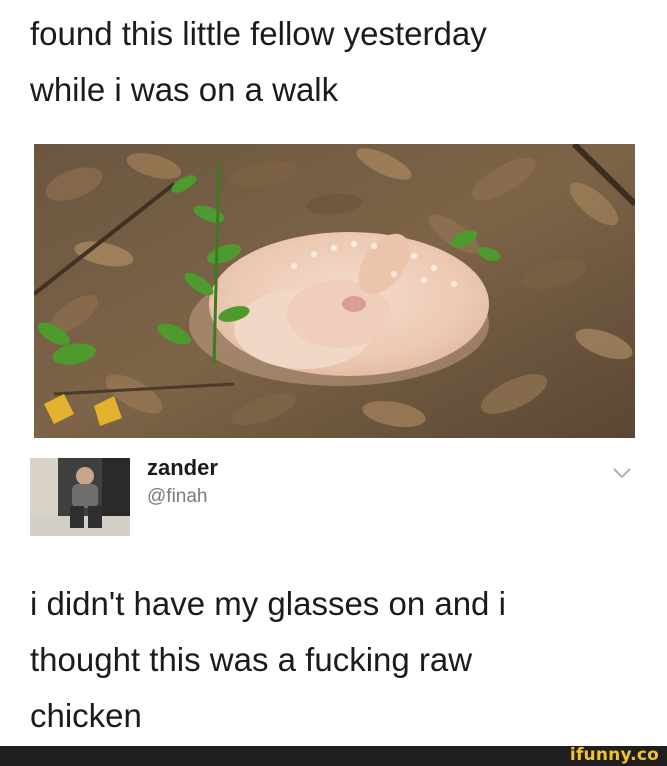 This screenshot has height=766, width=667. I want to click on ifunny-watermark: ifunny.co, so click(614, 755).